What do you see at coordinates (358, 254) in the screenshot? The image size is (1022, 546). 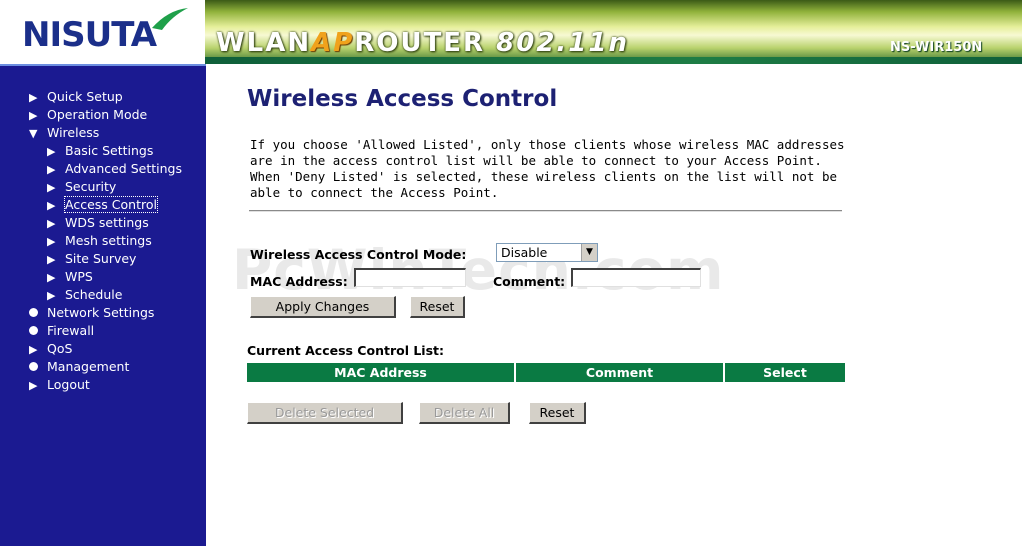 I see `mode-label: Wireless Access Control Mode:` at bounding box center [358, 254].